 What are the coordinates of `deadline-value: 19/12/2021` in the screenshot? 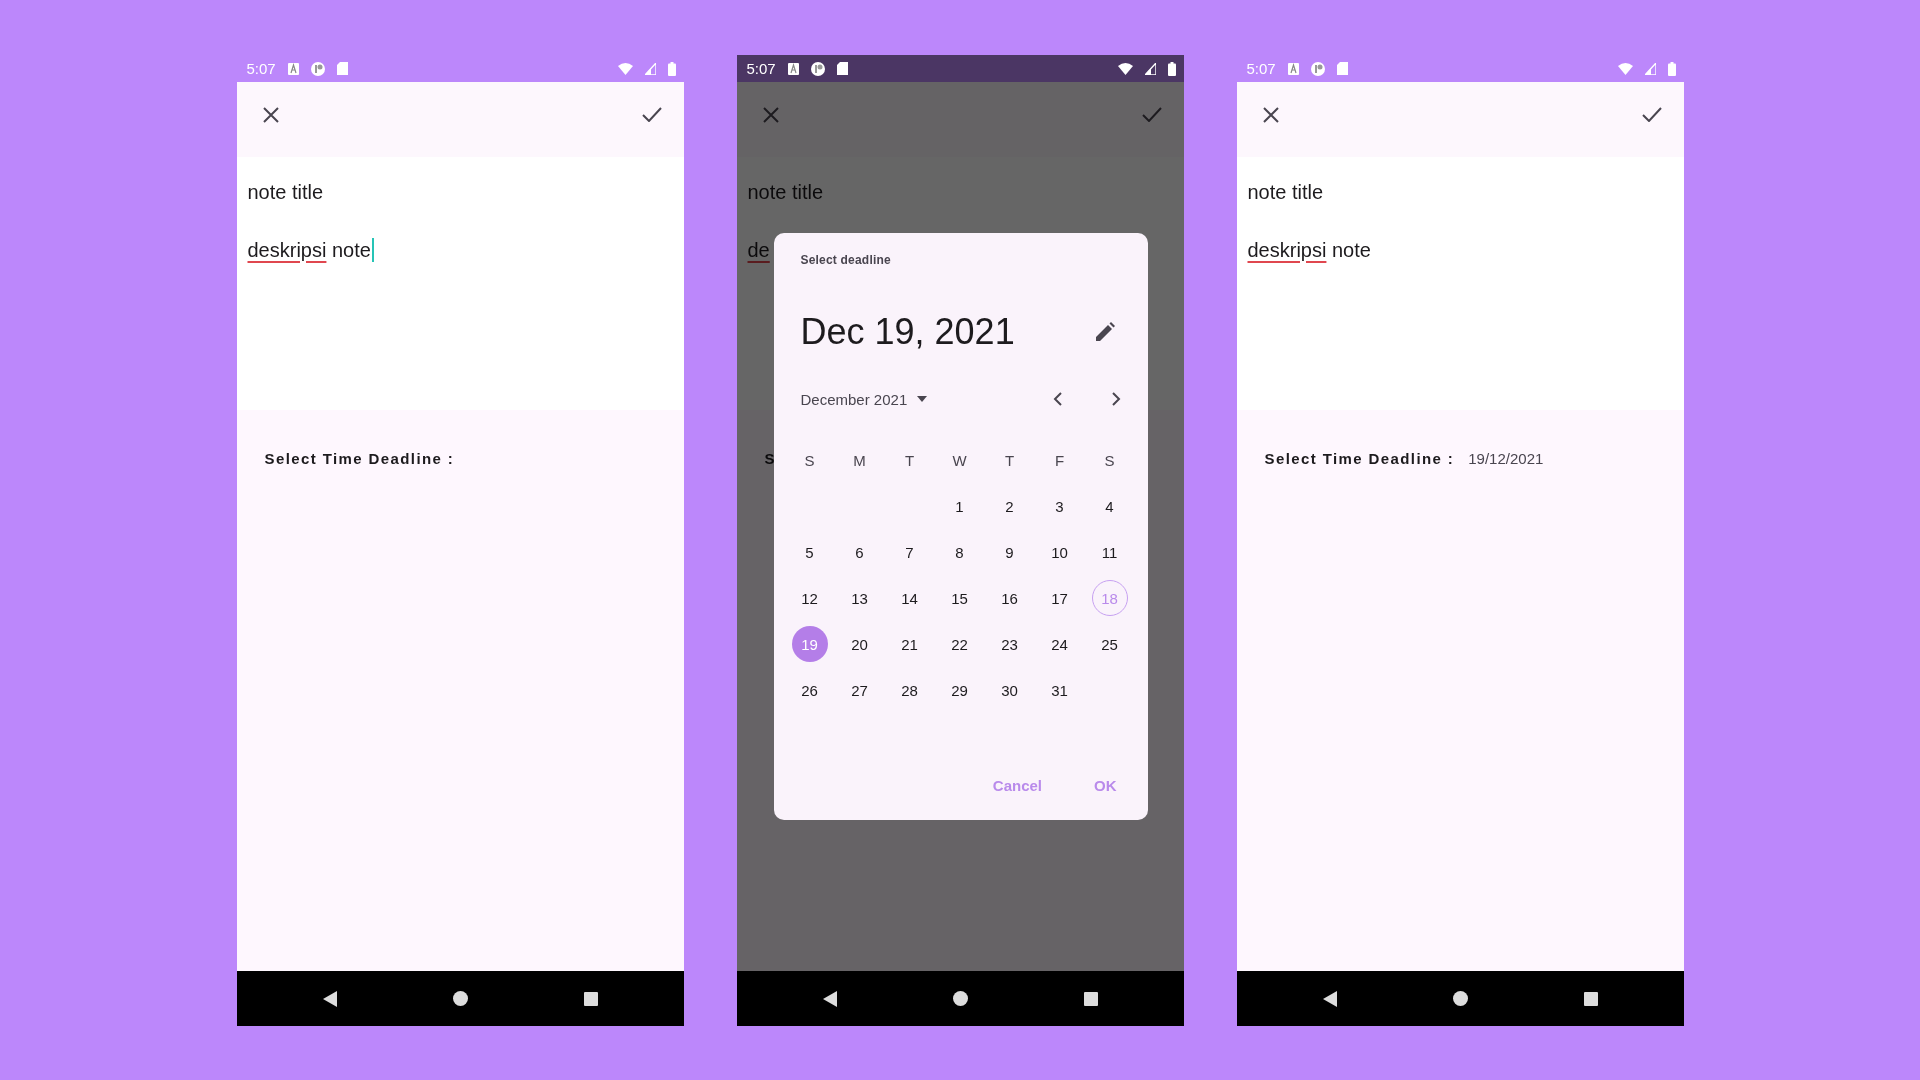 It's located at (1506, 458).